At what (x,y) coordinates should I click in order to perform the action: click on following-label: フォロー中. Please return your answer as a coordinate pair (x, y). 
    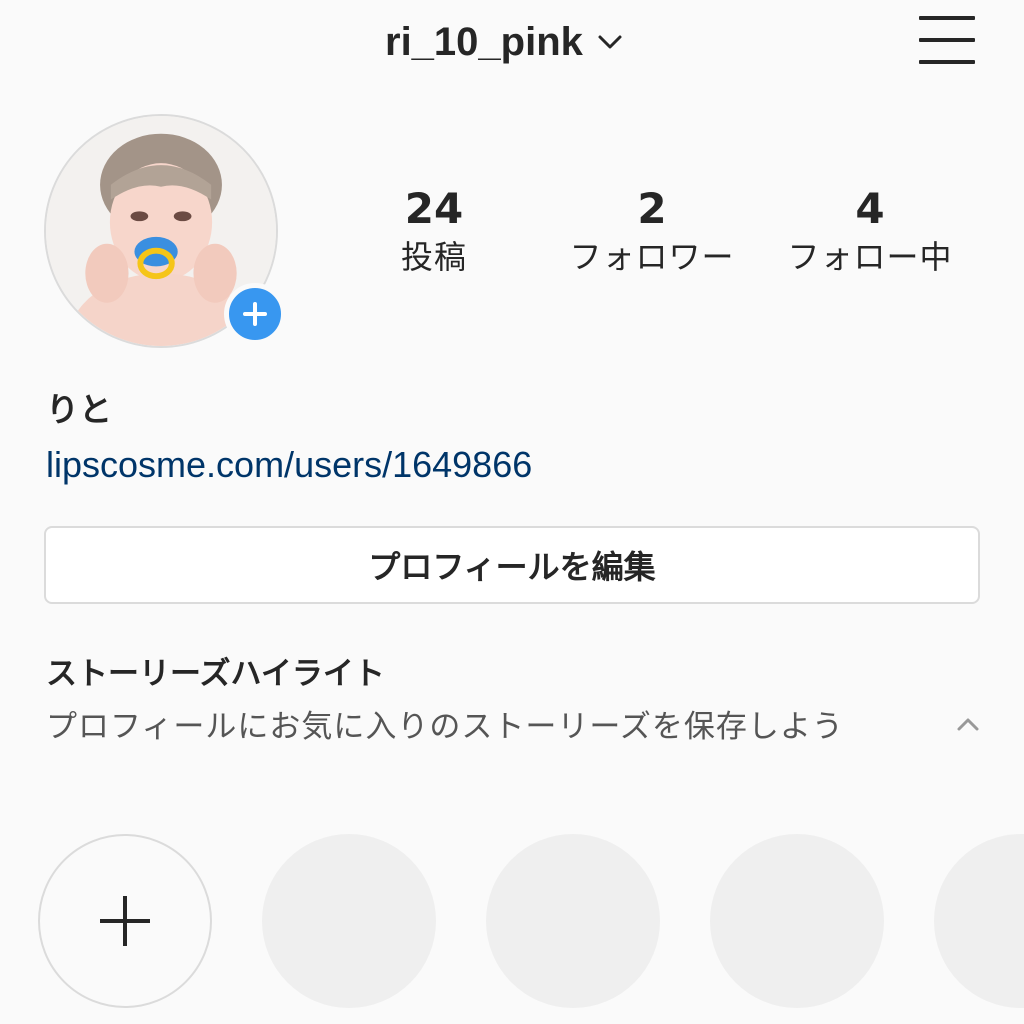
    Looking at the image, I should click on (870, 257).